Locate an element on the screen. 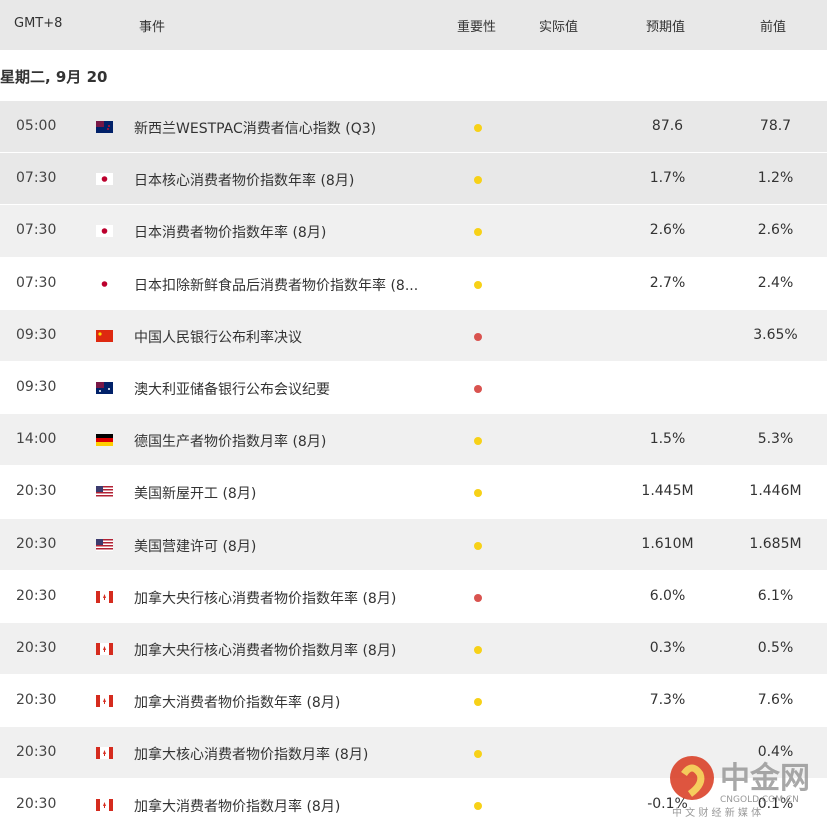  forecast-value: 1.7% is located at coordinates (667, 178).